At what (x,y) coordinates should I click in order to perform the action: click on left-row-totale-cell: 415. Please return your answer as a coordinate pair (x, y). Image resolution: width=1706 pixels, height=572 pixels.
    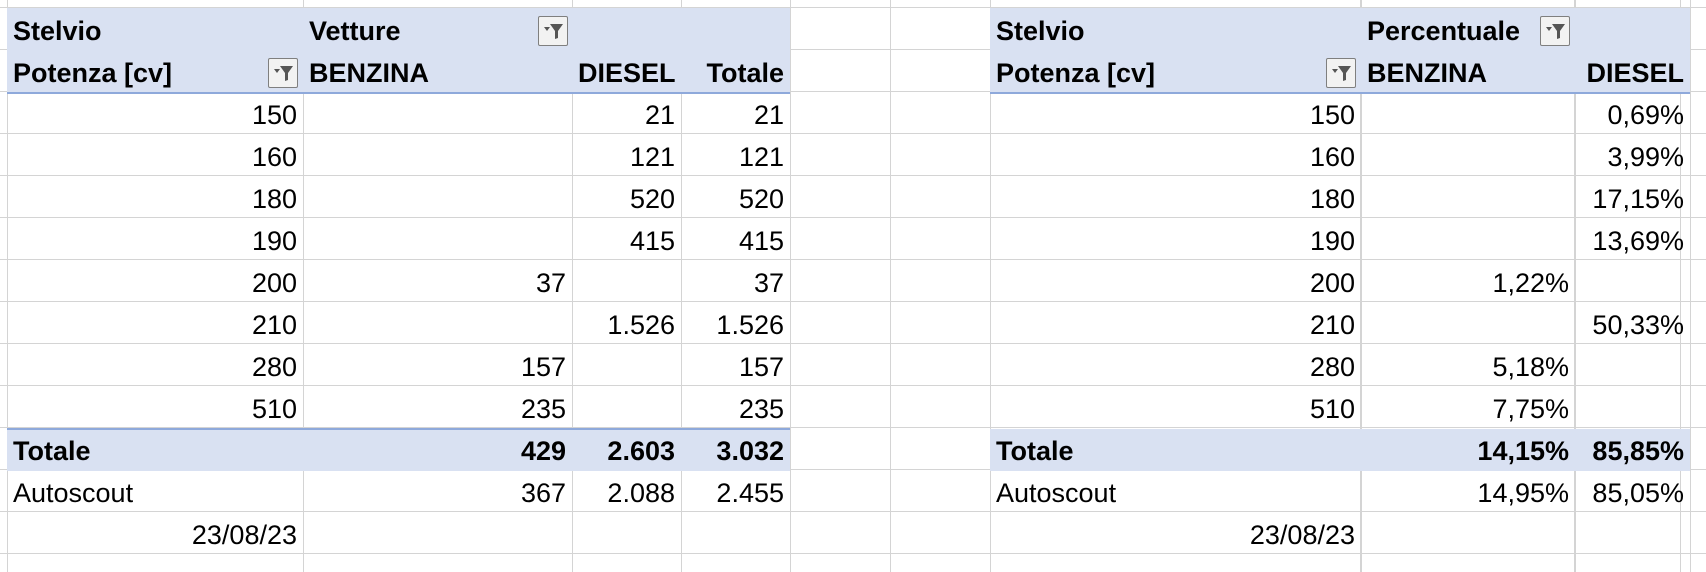
    Looking at the image, I should click on (735, 241).